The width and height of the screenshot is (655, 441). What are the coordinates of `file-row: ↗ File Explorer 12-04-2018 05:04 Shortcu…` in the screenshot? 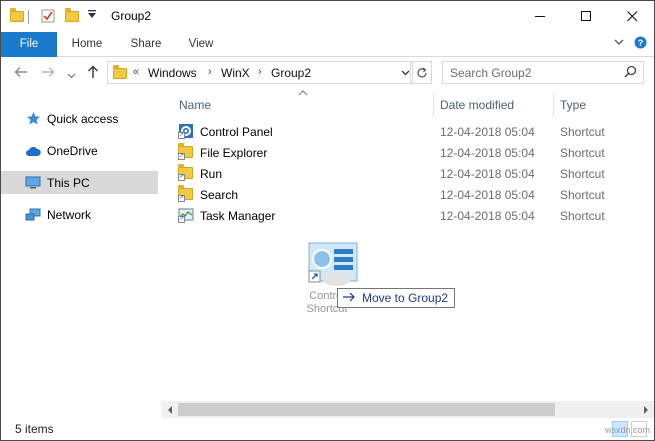 It's located at (413, 152).